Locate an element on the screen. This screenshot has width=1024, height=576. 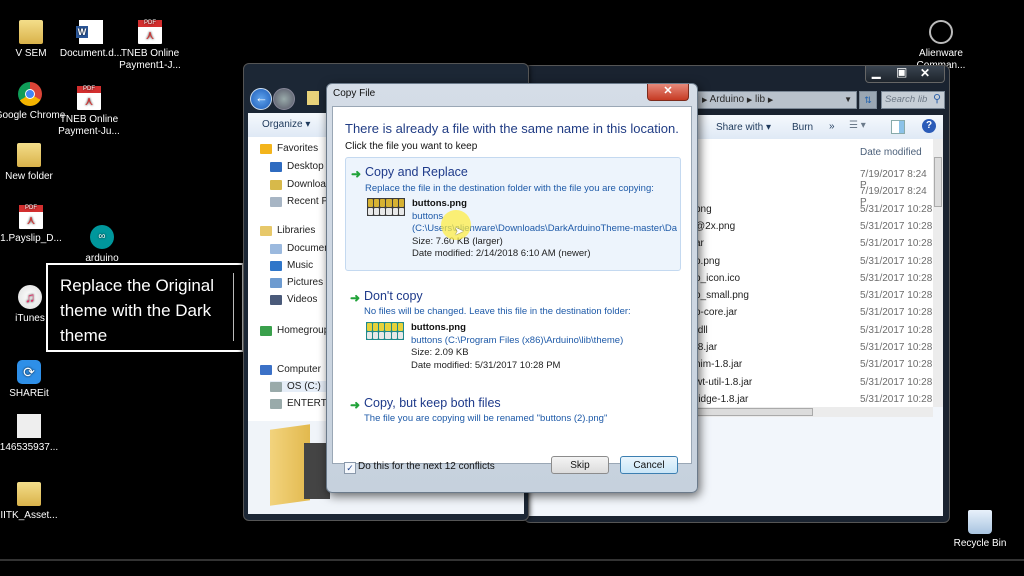
help-icon: ? is located at coordinates (929, 126).